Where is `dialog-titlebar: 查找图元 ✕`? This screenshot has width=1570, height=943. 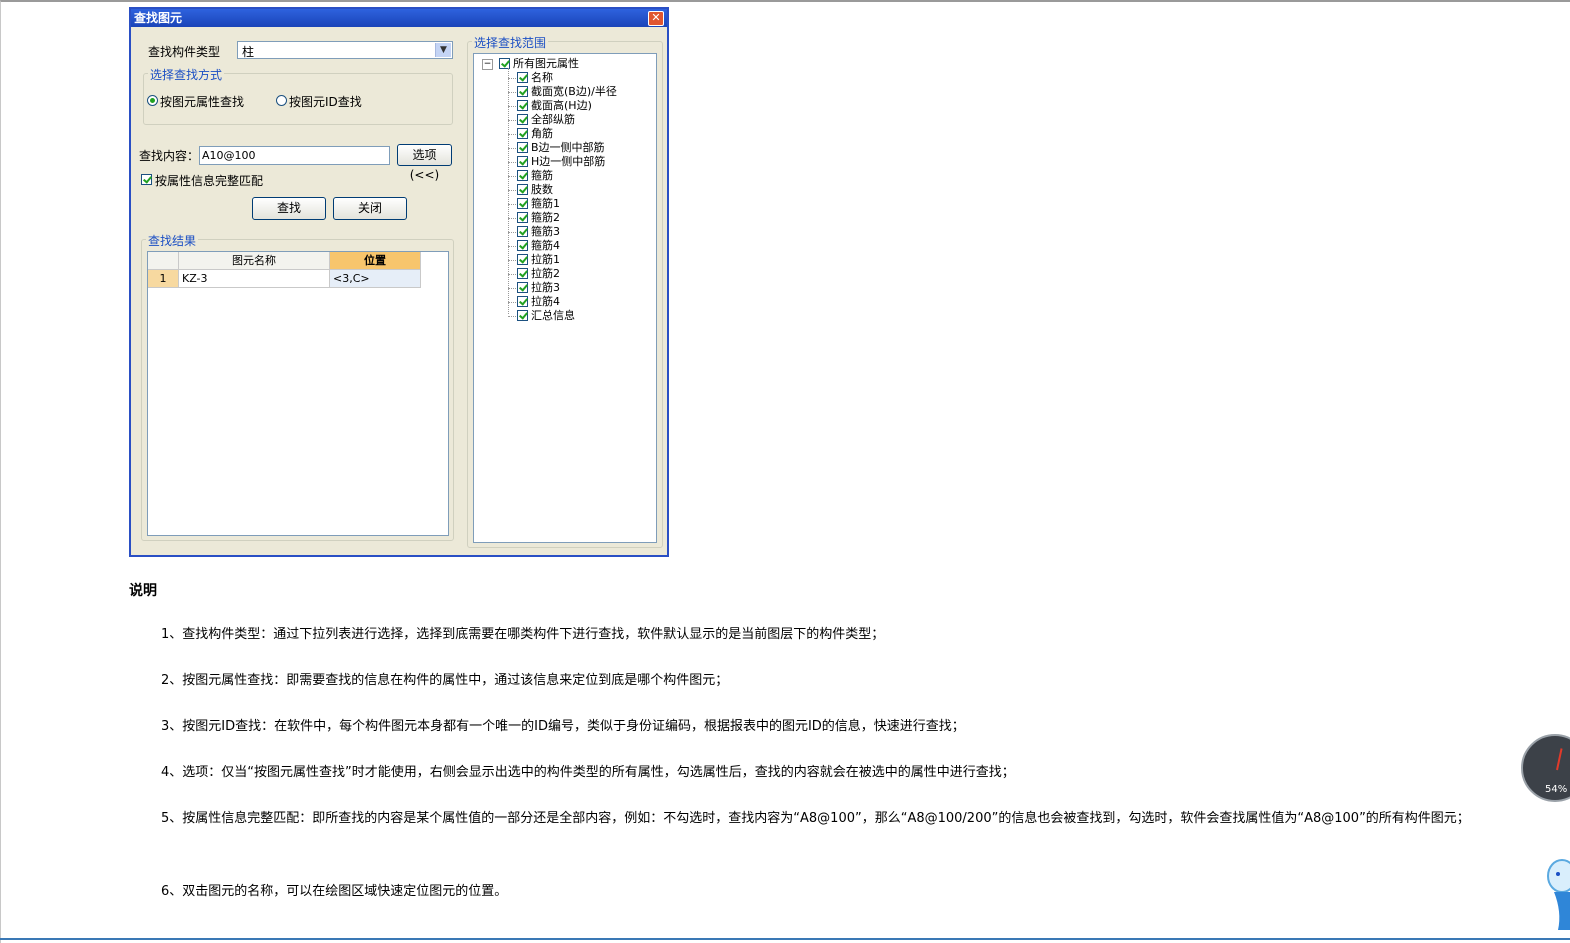
dialog-titlebar: 查找图元 ✕ is located at coordinates (399, 18).